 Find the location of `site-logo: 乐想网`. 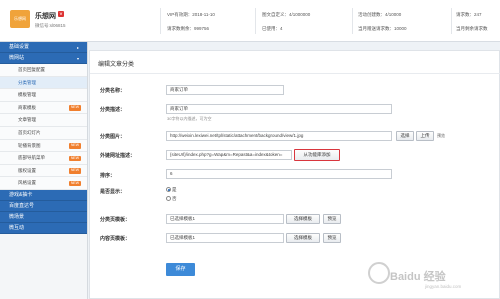

site-logo: 乐想网 is located at coordinates (20, 19).